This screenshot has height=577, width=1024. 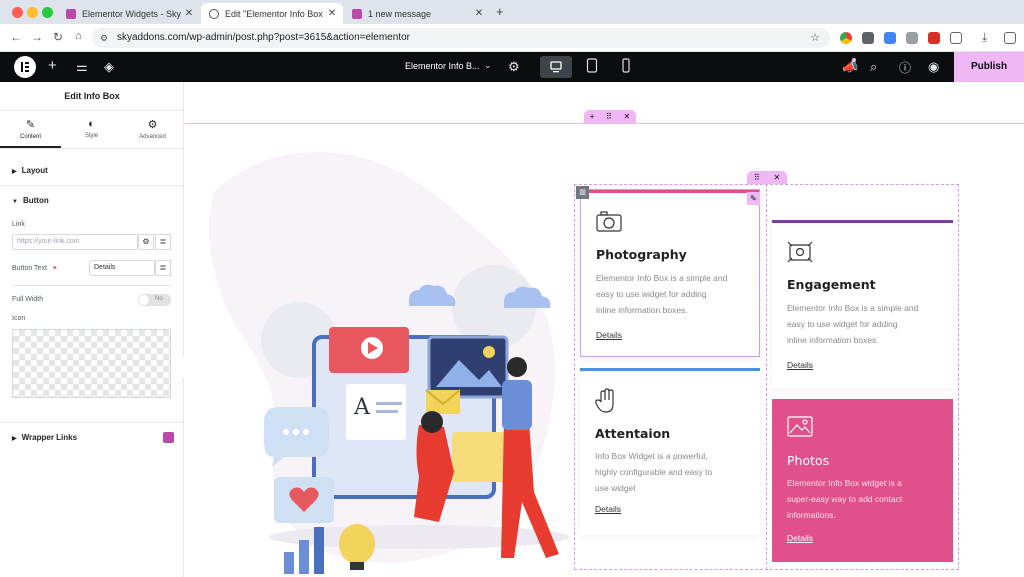 I want to click on mobile-icon, so click(x=626, y=65).